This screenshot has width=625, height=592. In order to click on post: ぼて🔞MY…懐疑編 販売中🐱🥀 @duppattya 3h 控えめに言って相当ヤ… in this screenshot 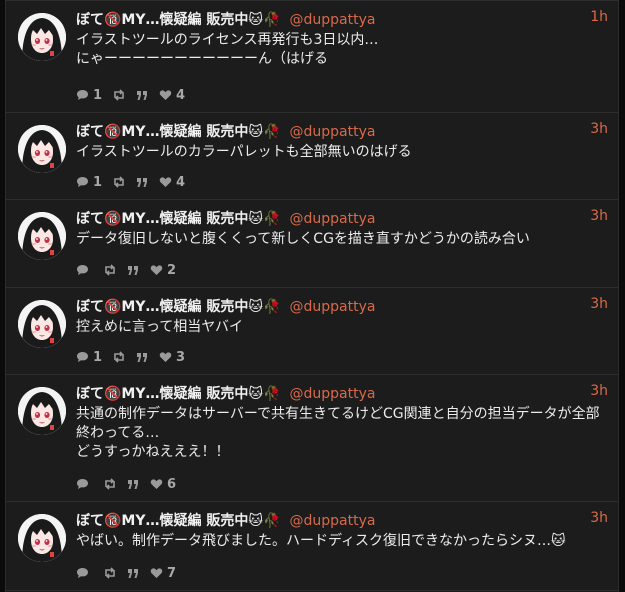, I will do `click(312, 331)`.